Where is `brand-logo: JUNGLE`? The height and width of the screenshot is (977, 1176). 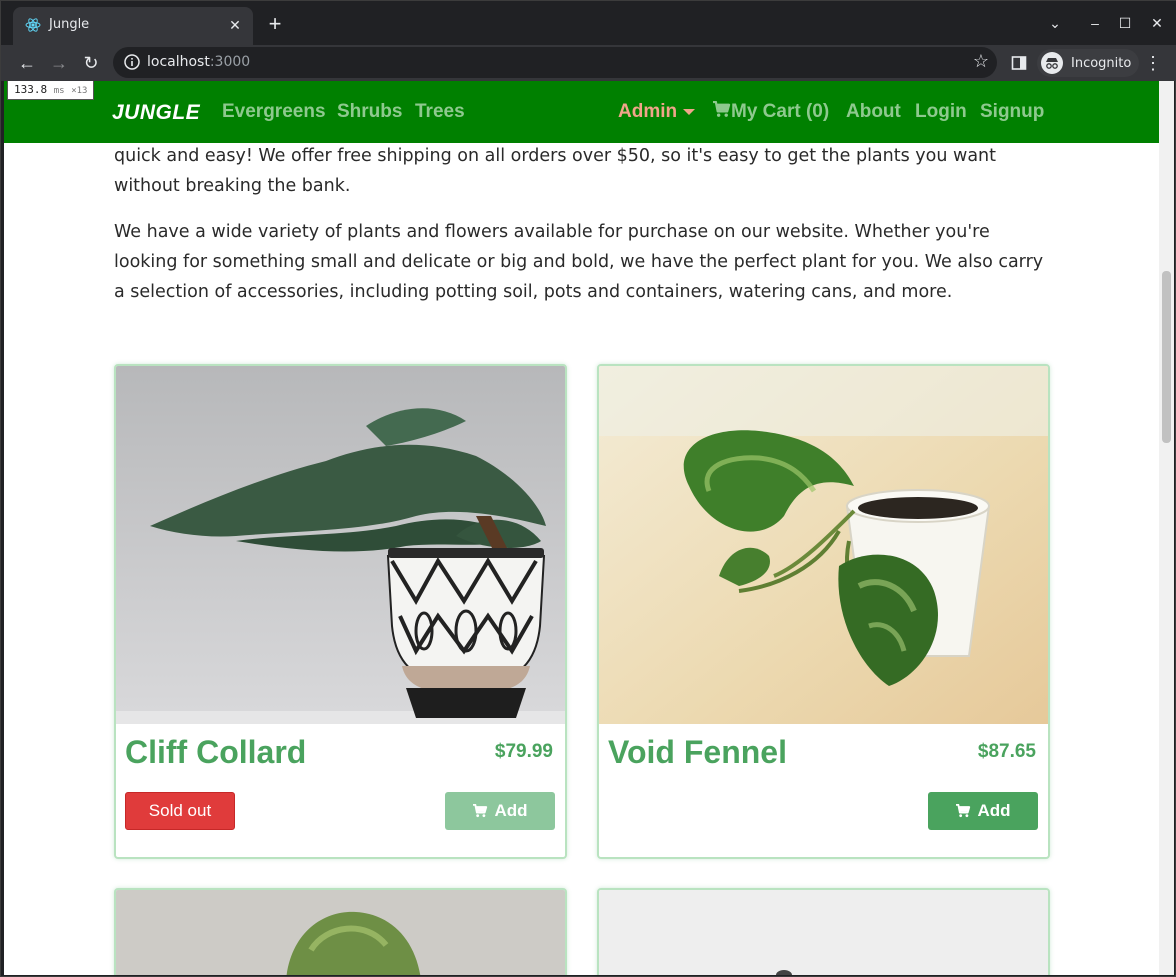 brand-logo: JUNGLE is located at coordinates (156, 113).